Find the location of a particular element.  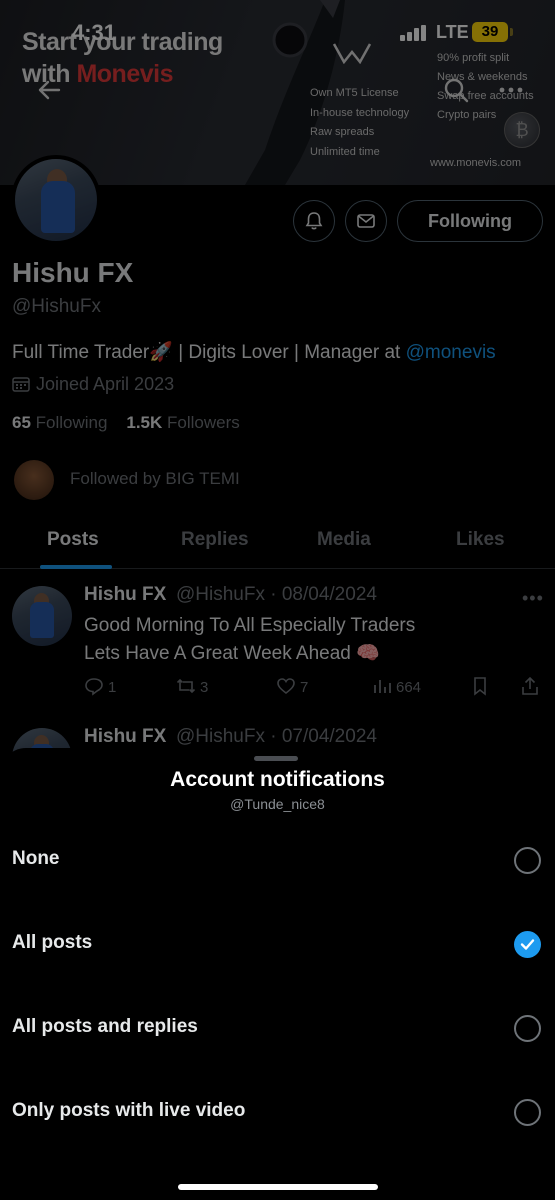

sheet-title: Account notifications is located at coordinates (277, 779).